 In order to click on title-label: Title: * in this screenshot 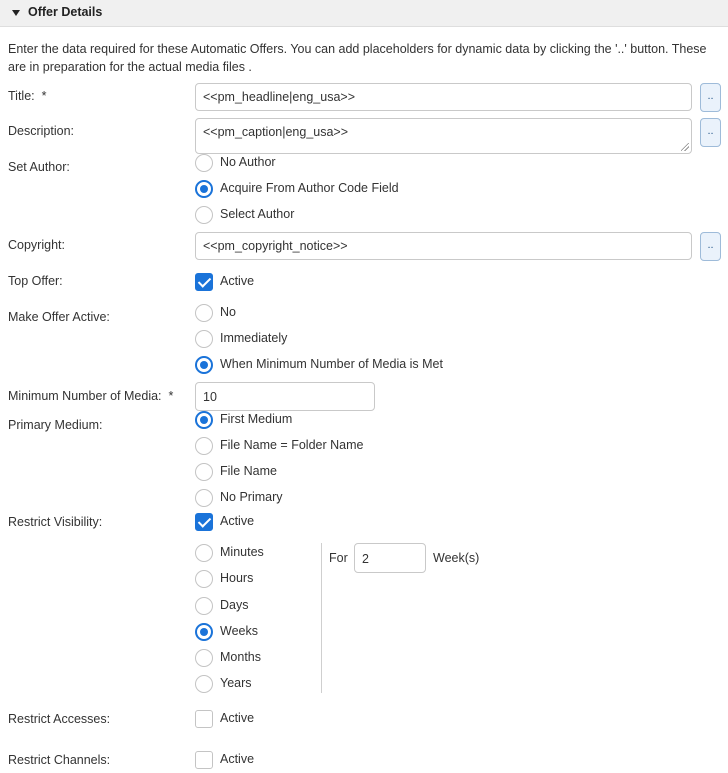, I will do `click(27, 96)`.